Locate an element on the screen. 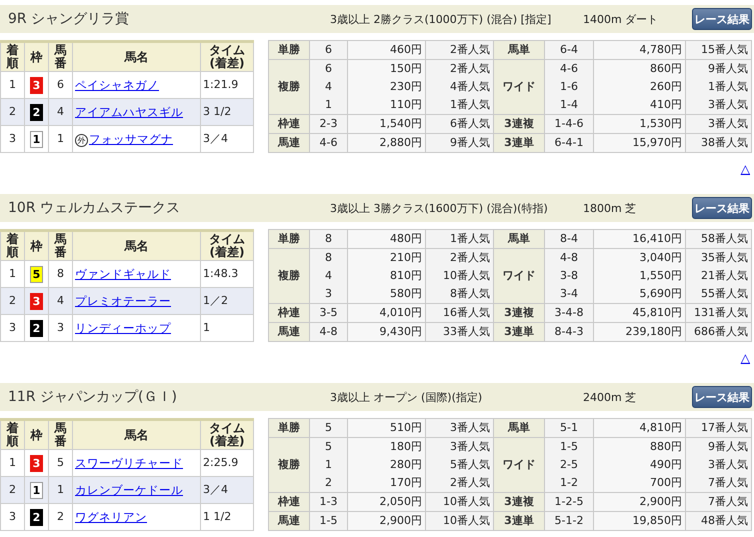 This screenshot has height=537, width=754. combination-text: 1-2-5 is located at coordinates (569, 502).